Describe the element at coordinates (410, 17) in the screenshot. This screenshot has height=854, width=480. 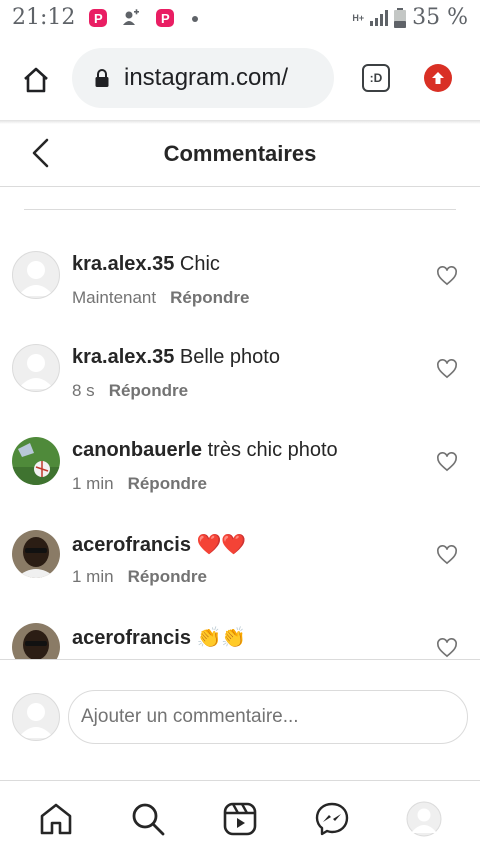
I see `status-right: H+ 35 %` at that location.